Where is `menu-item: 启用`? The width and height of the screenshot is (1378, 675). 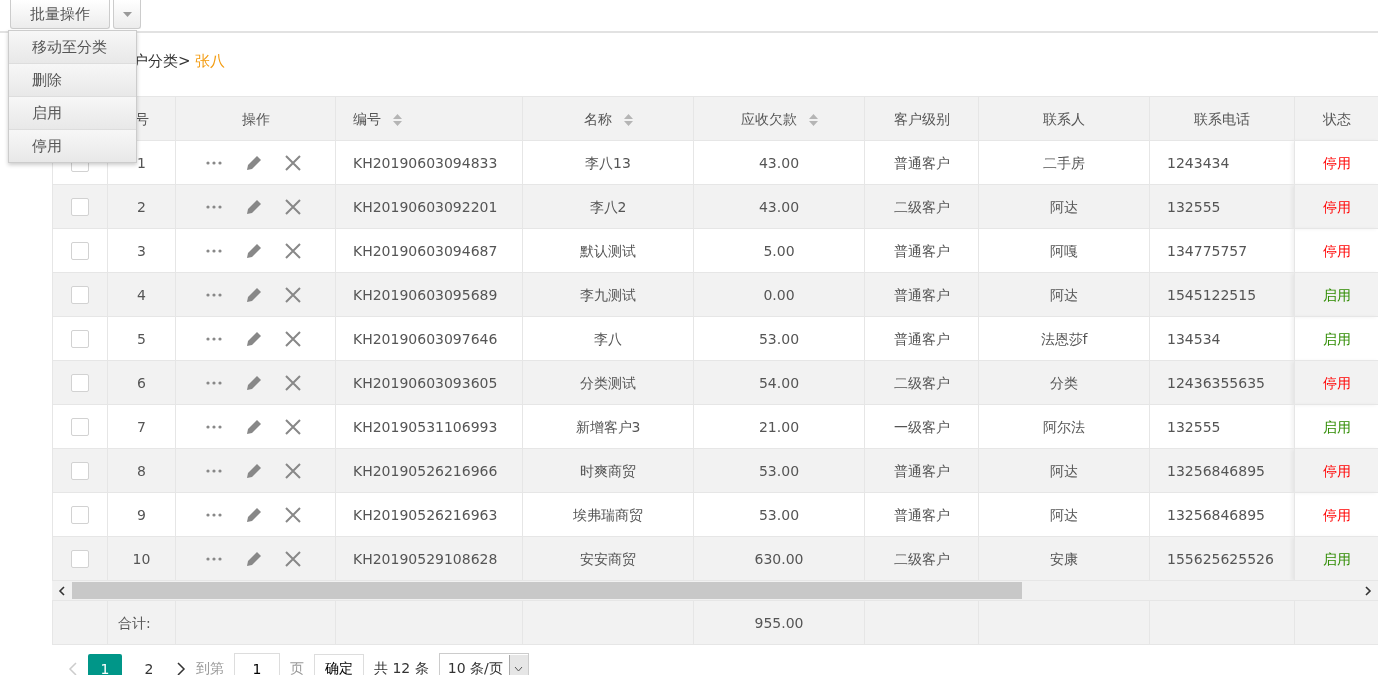
menu-item: 启用 is located at coordinates (72, 112).